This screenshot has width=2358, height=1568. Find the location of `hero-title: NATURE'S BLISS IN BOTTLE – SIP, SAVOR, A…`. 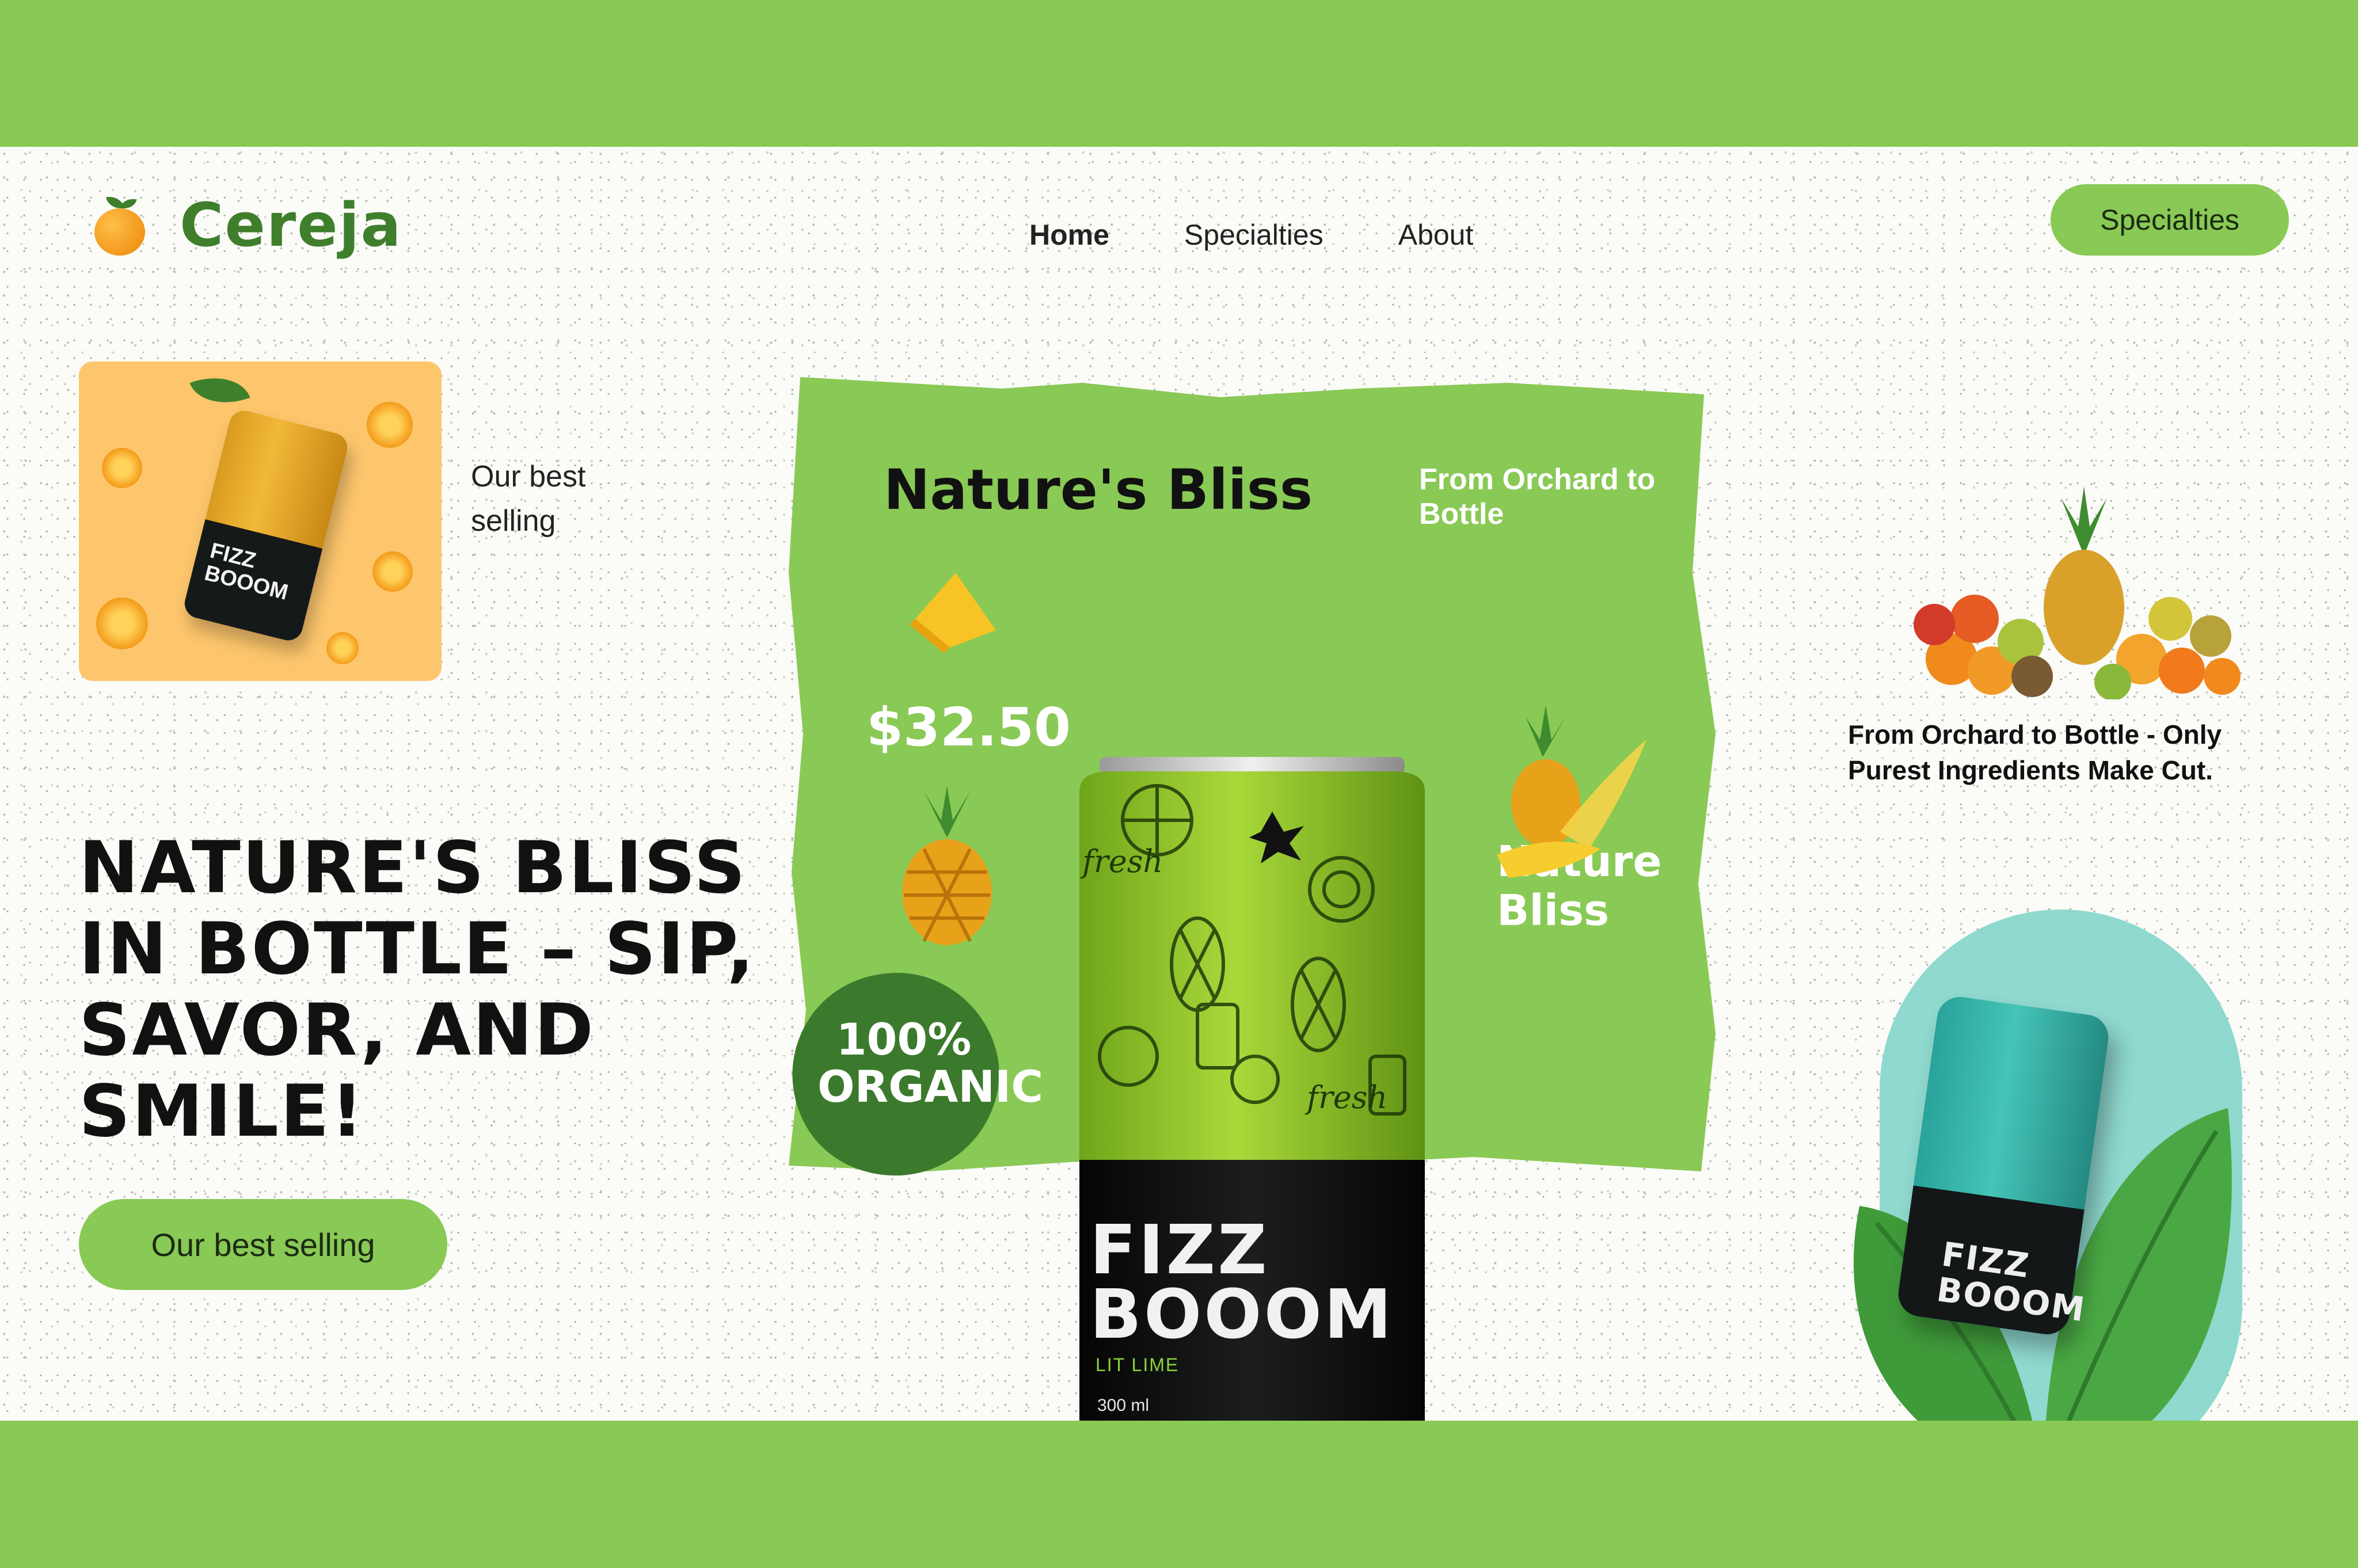

hero-title: NATURE'S BLISS IN BOTTLE – SIP, SAVOR, A… is located at coordinates (417, 990).